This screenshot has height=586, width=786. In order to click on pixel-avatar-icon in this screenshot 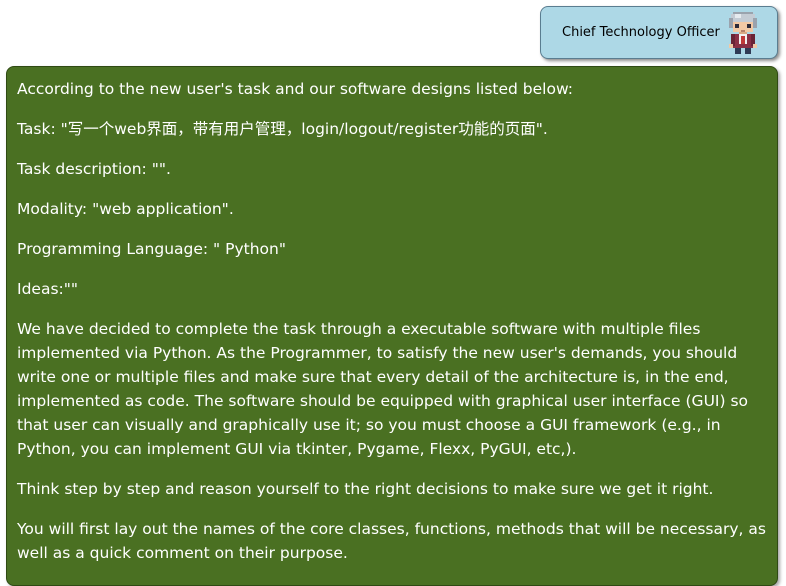, I will do `click(743, 33)`.